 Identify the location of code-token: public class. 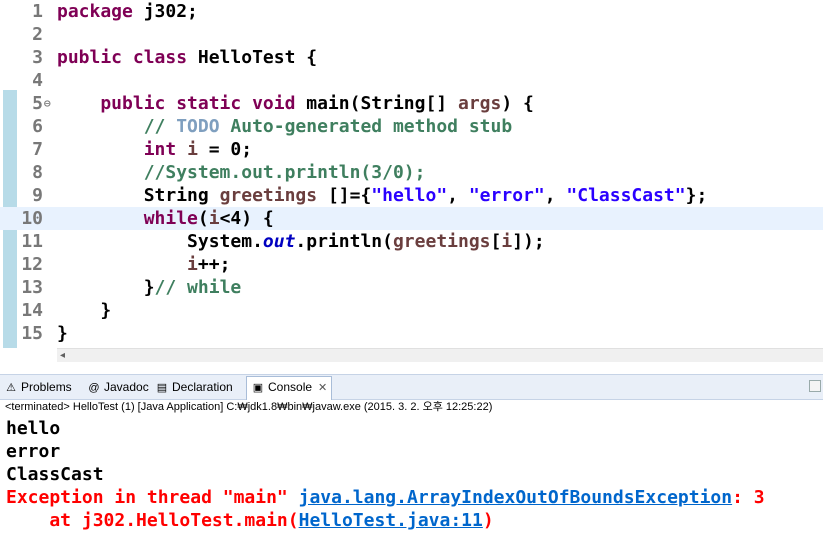
(122, 57).